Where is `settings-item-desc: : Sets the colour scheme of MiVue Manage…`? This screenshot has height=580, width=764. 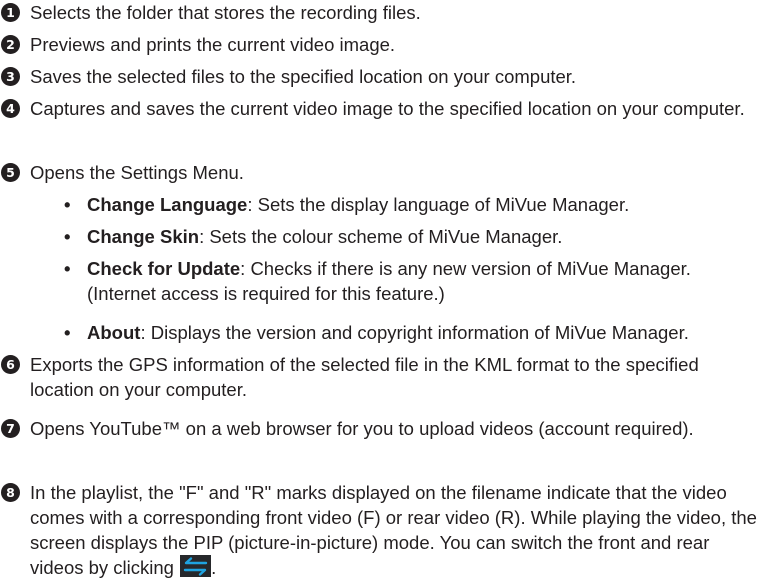
settings-item-desc: : Sets the colour scheme of MiVue Manage… is located at coordinates (381, 236).